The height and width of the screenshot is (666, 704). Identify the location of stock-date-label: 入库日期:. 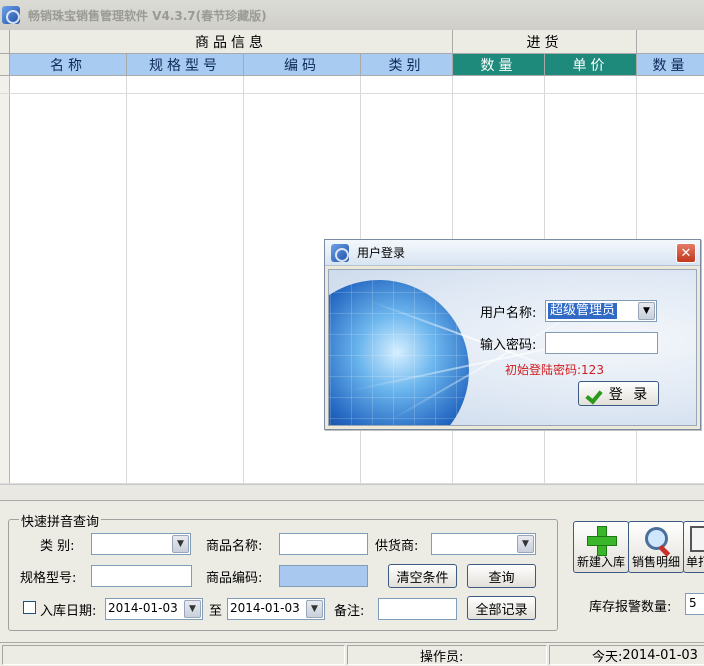
(68, 611).